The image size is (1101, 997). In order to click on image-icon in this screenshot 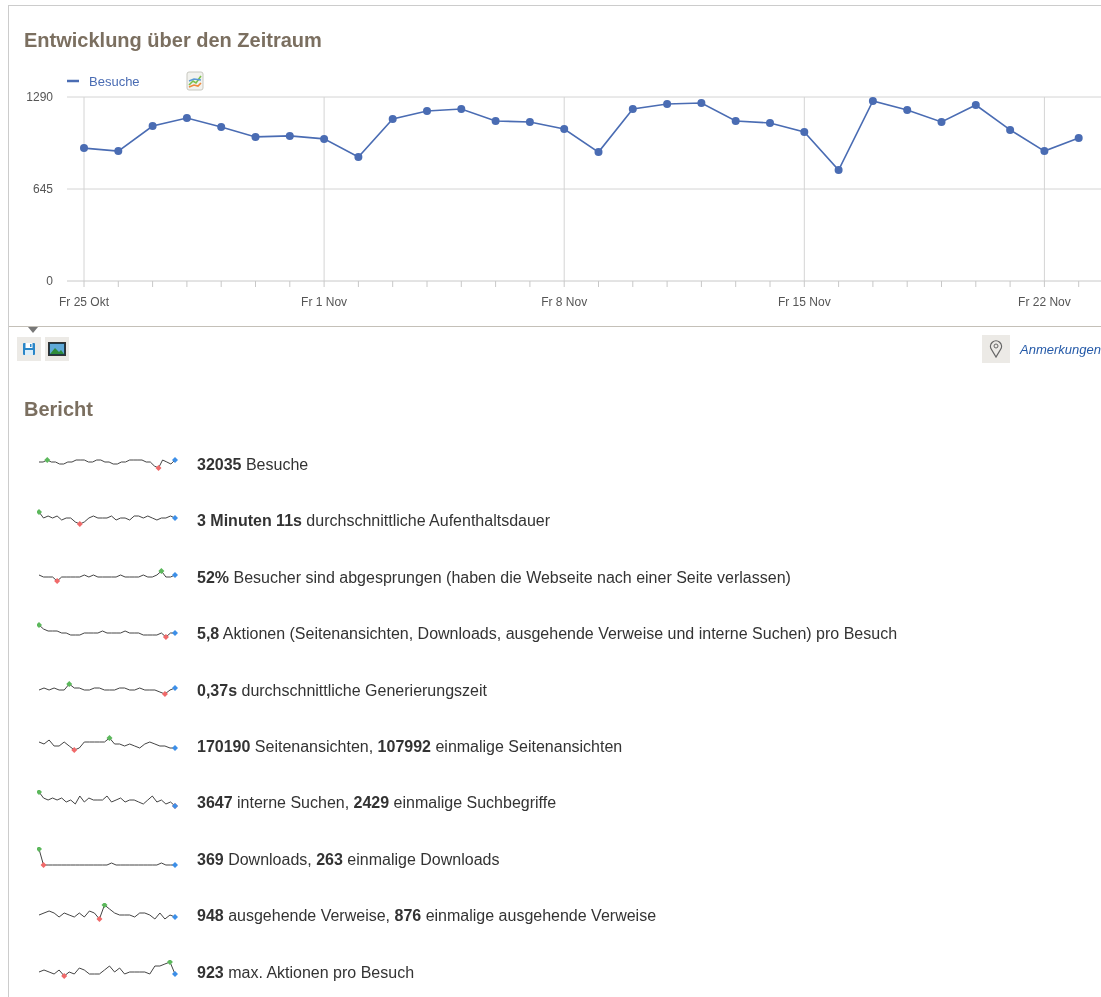, I will do `click(57, 349)`.